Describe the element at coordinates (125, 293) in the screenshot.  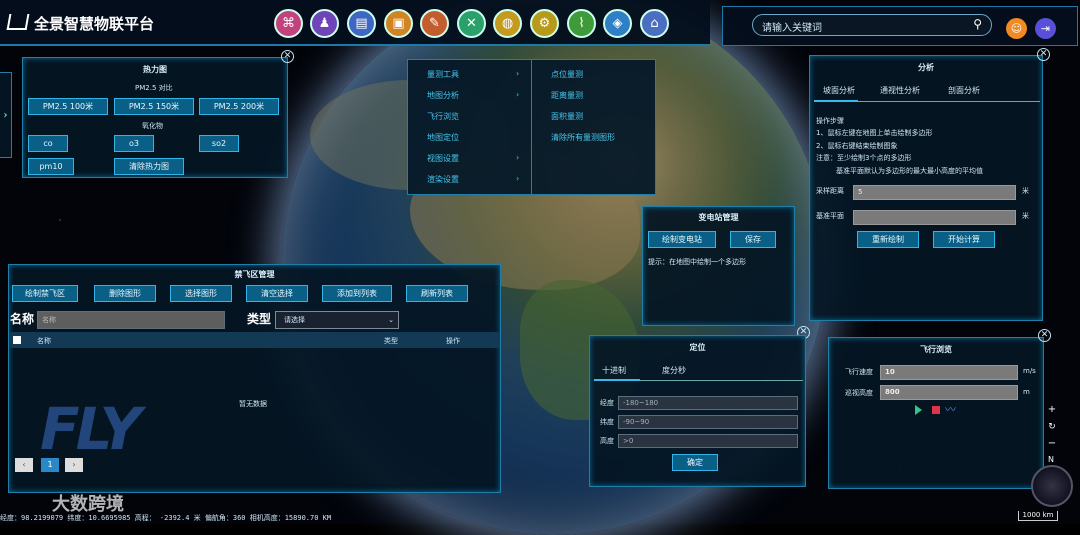
I see `delete-shape-button: 删除图形` at that location.